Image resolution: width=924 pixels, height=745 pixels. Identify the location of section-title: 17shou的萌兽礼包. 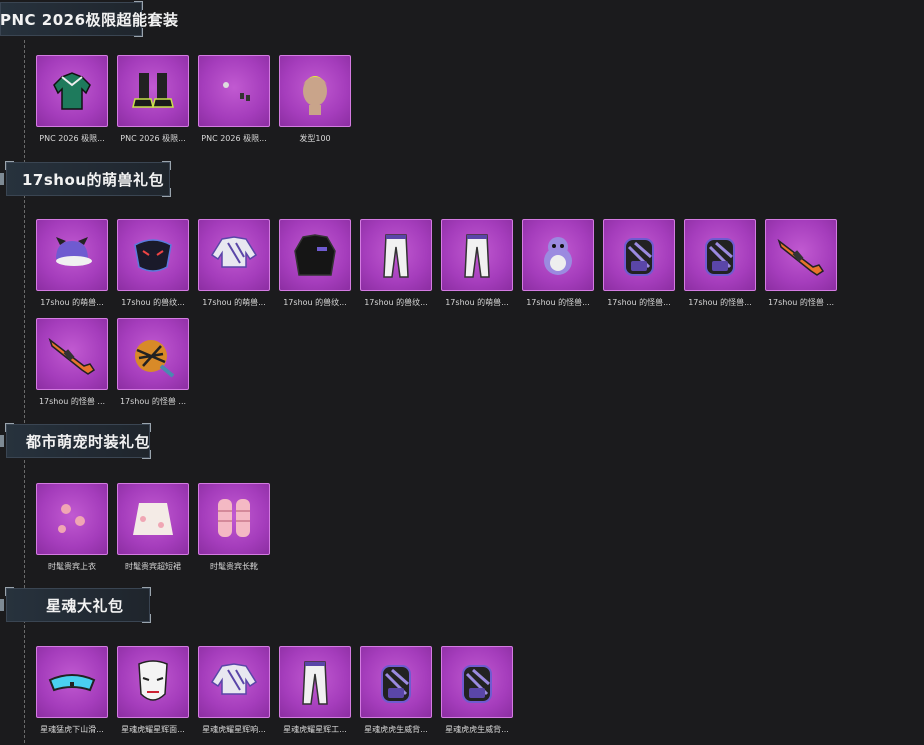
(93, 179).